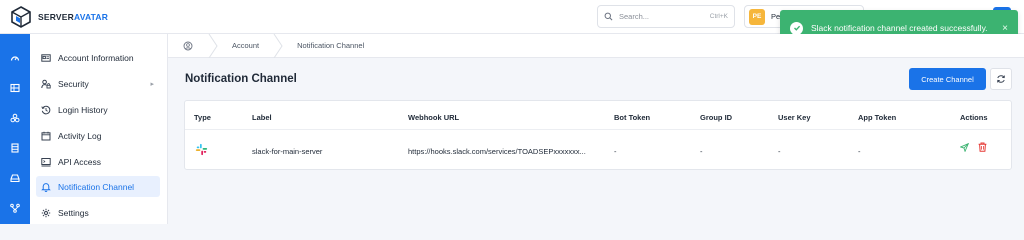 The height and width of the screenshot is (240, 1024). Describe the element at coordinates (83, 109) in the screenshot. I see `sidebar-item-label: Login History` at that location.